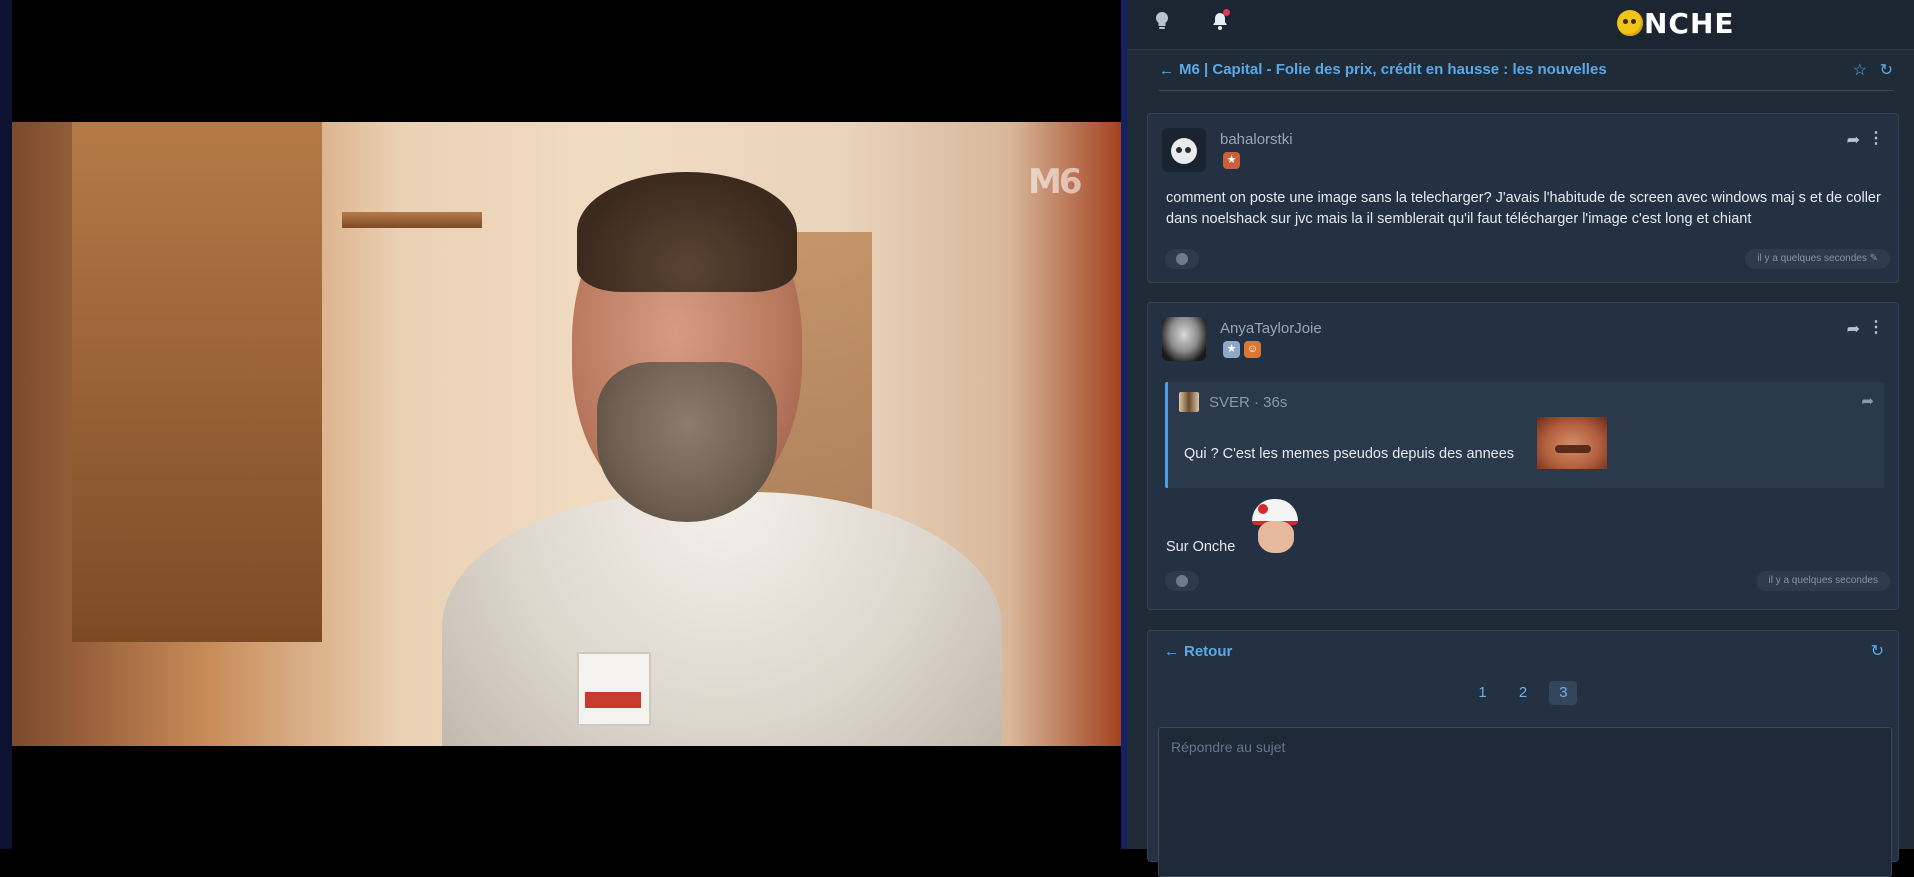 This screenshot has width=1914, height=877. I want to click on logo-face-icon, so click(1630, 23).